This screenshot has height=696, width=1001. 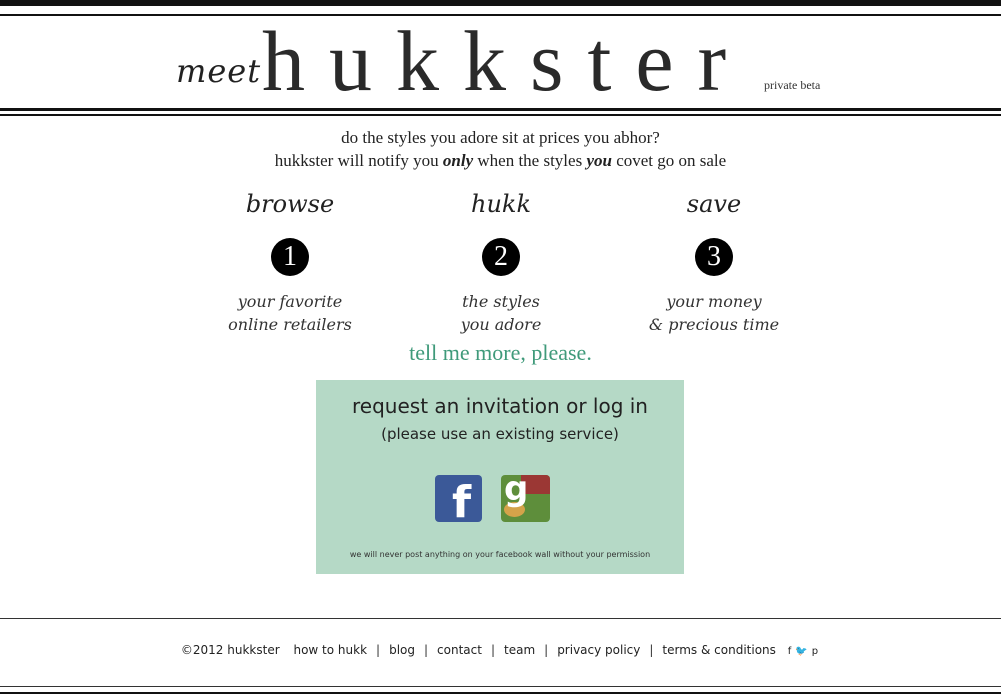 I want to click on step-desc-line: & precious time, so click(x=714, y=324).